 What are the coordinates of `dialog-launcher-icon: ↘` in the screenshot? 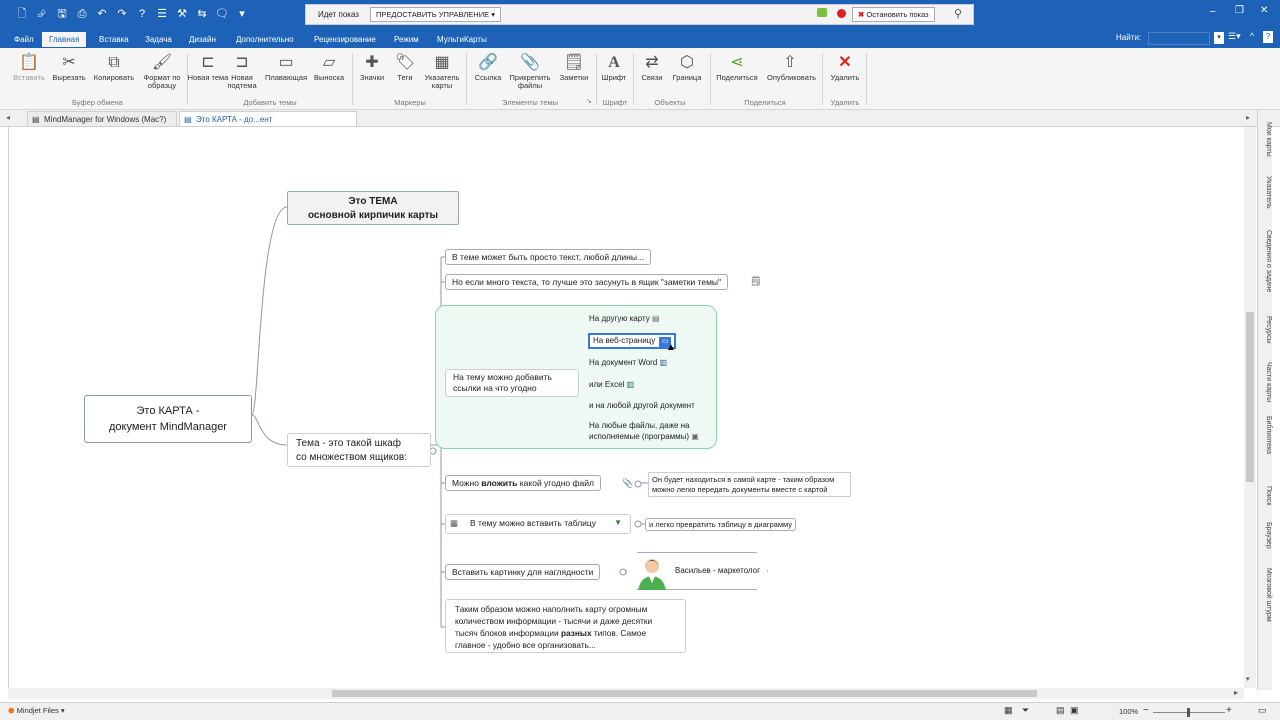 It's located at (589, 101).